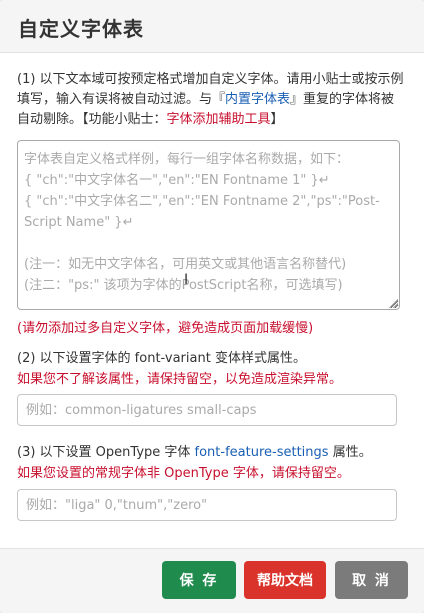 This screenshot has height=613, width=424. Describe the element at coordinates (207, 505) in the screenshot. I see `font-feature-input` at that location.